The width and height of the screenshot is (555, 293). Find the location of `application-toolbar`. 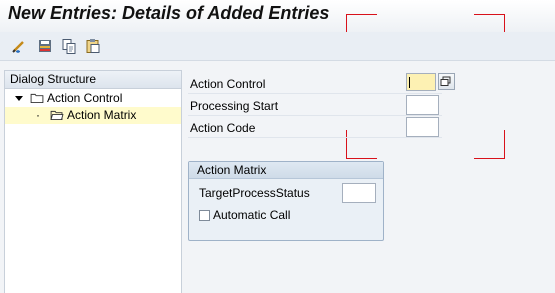

application-toolbar is located at coordinates (277, 46).